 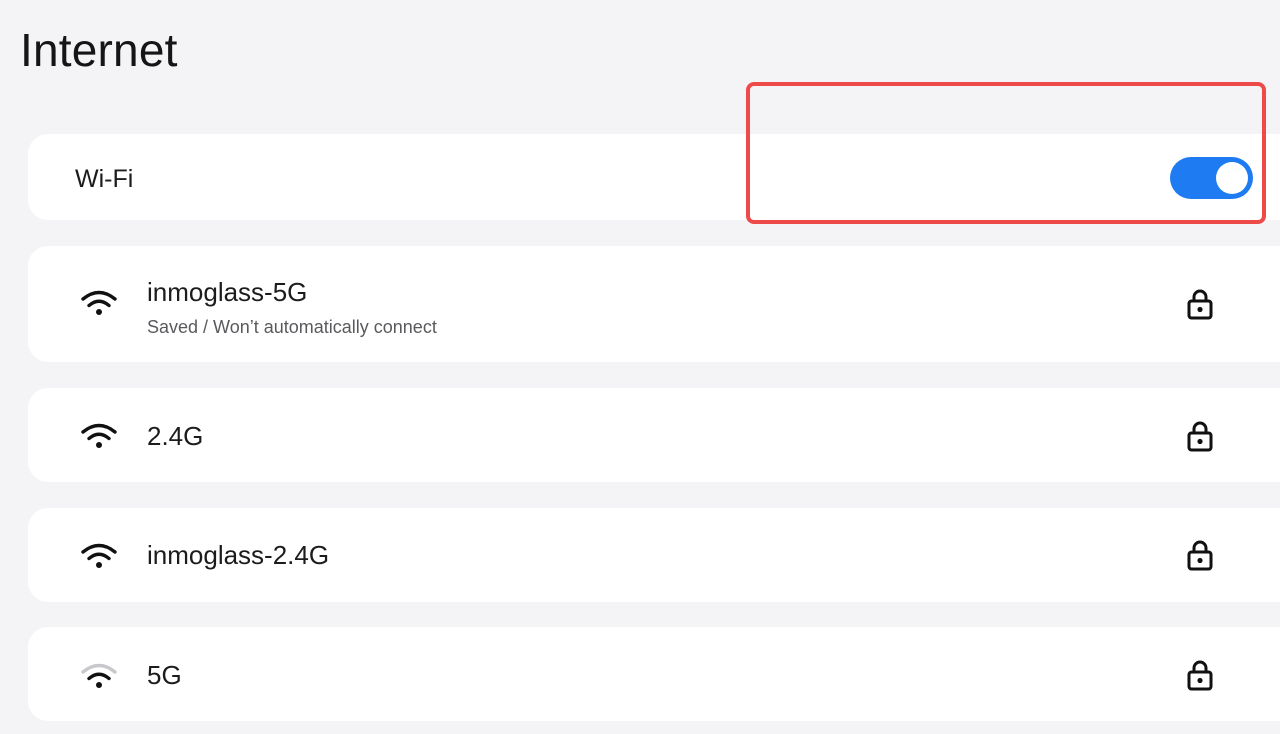 I want to click on network-ssid: inmoglass-2.4G, so click(x=238, y=555).